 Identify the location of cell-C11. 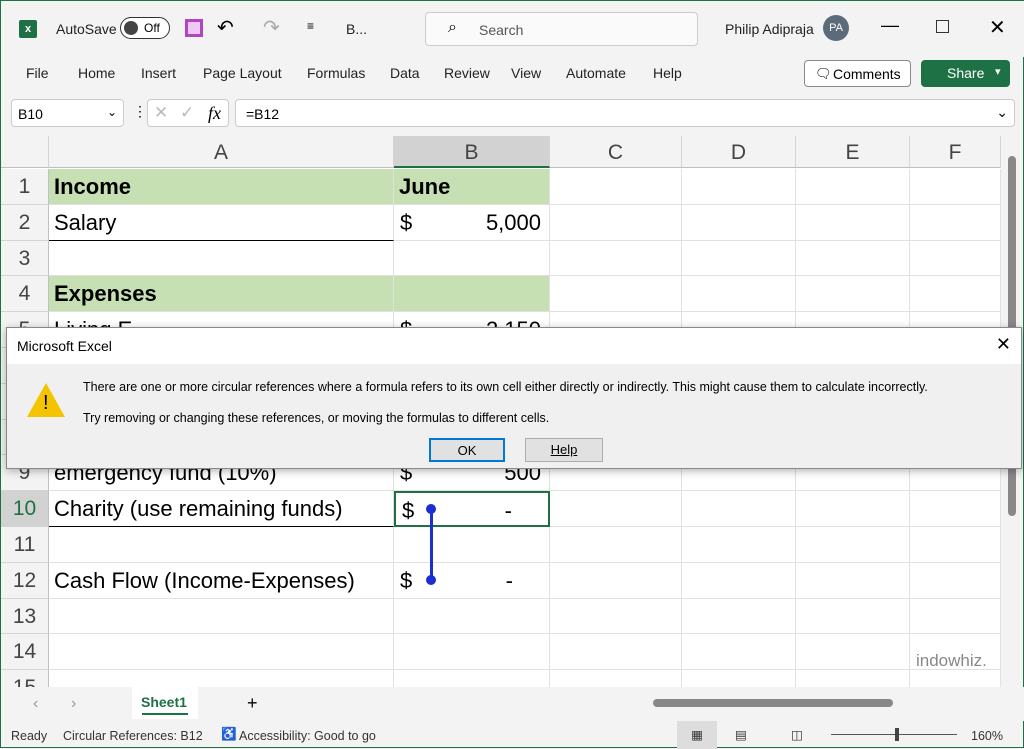
(616, 545).